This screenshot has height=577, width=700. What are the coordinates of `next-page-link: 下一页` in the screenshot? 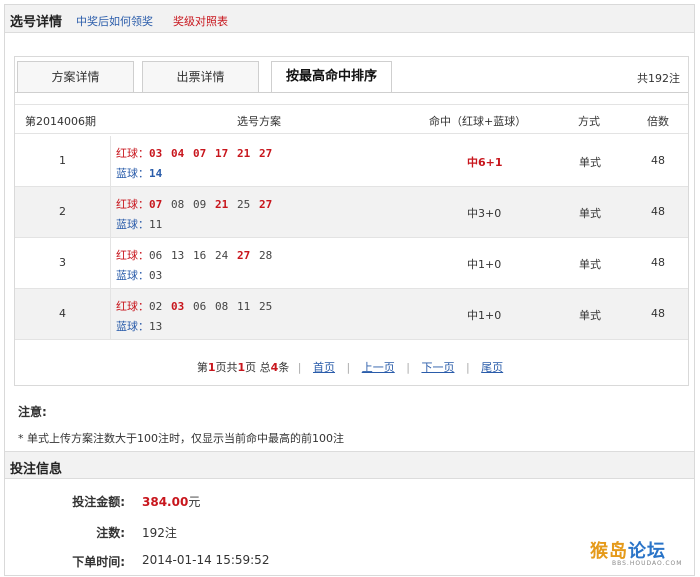 It's located at (437, 367).